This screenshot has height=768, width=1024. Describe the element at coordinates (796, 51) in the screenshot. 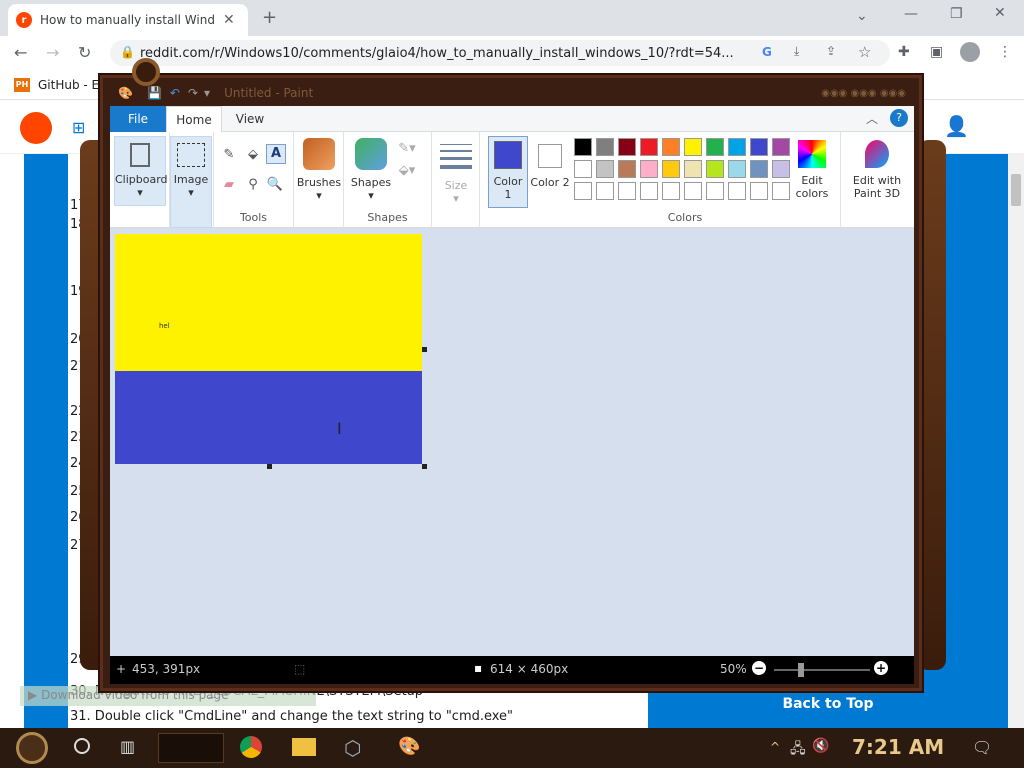

I see `install-icon: ⤓` at that location.